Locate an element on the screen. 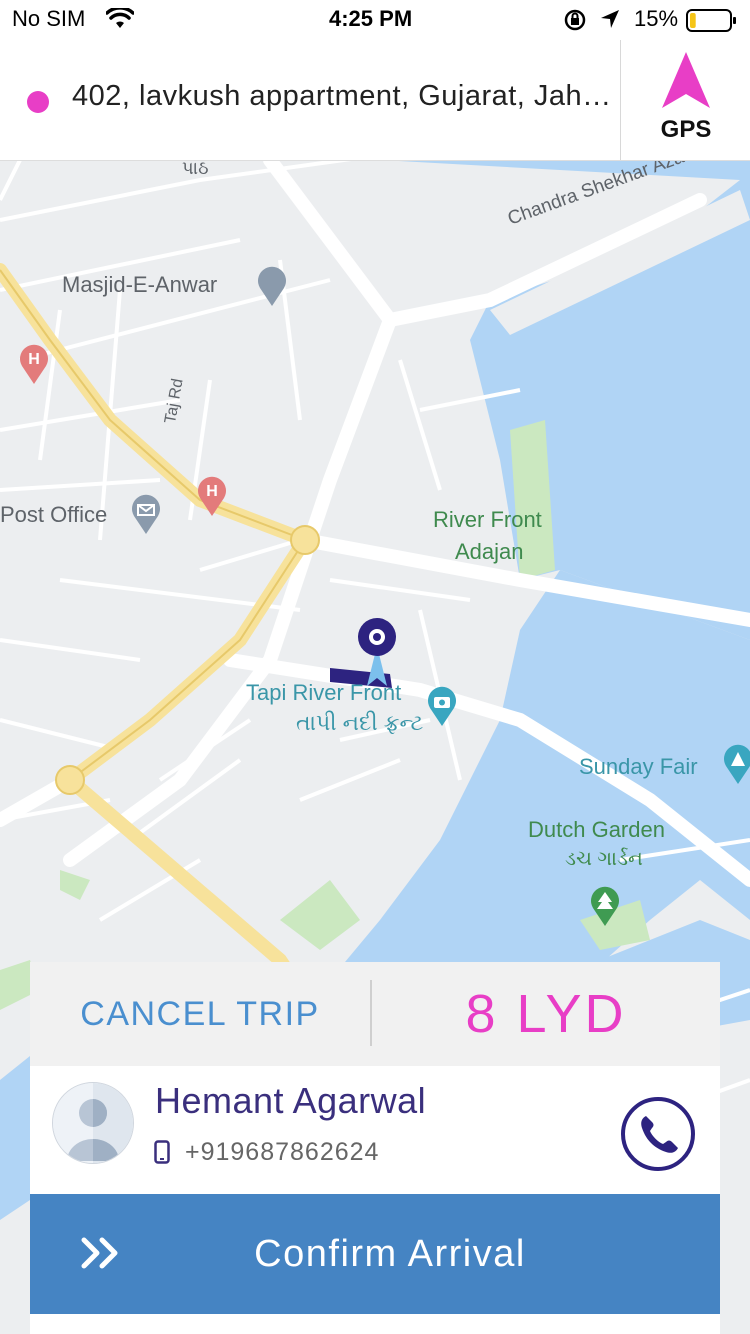 The image size is (750, 1334). confirm-arrival-button: Confirm Arrival is located at coordinates (375, 1254).